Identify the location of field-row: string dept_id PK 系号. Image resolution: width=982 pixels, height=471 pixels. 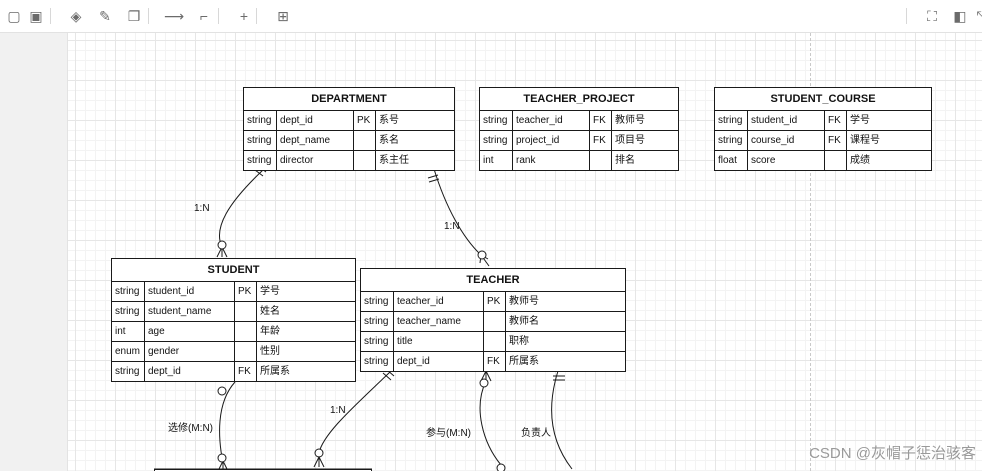
(349, 121).